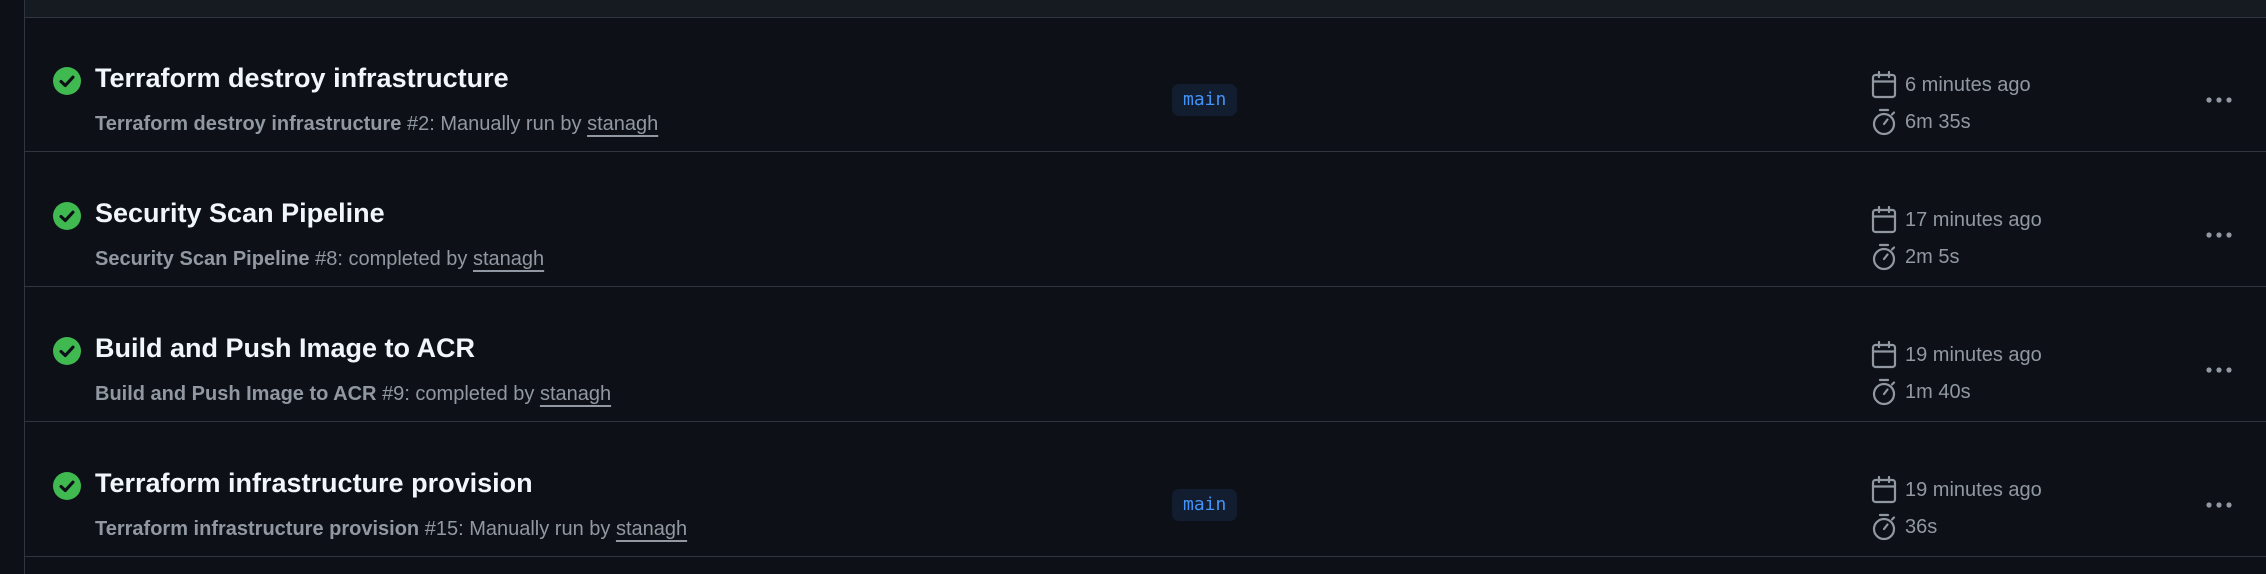 This screenshot has height=574, width=2266. What do you see at coordinates (1145, 9) in the screenshot?
I see `list-header-strip` at bounding box center [1145, 9].